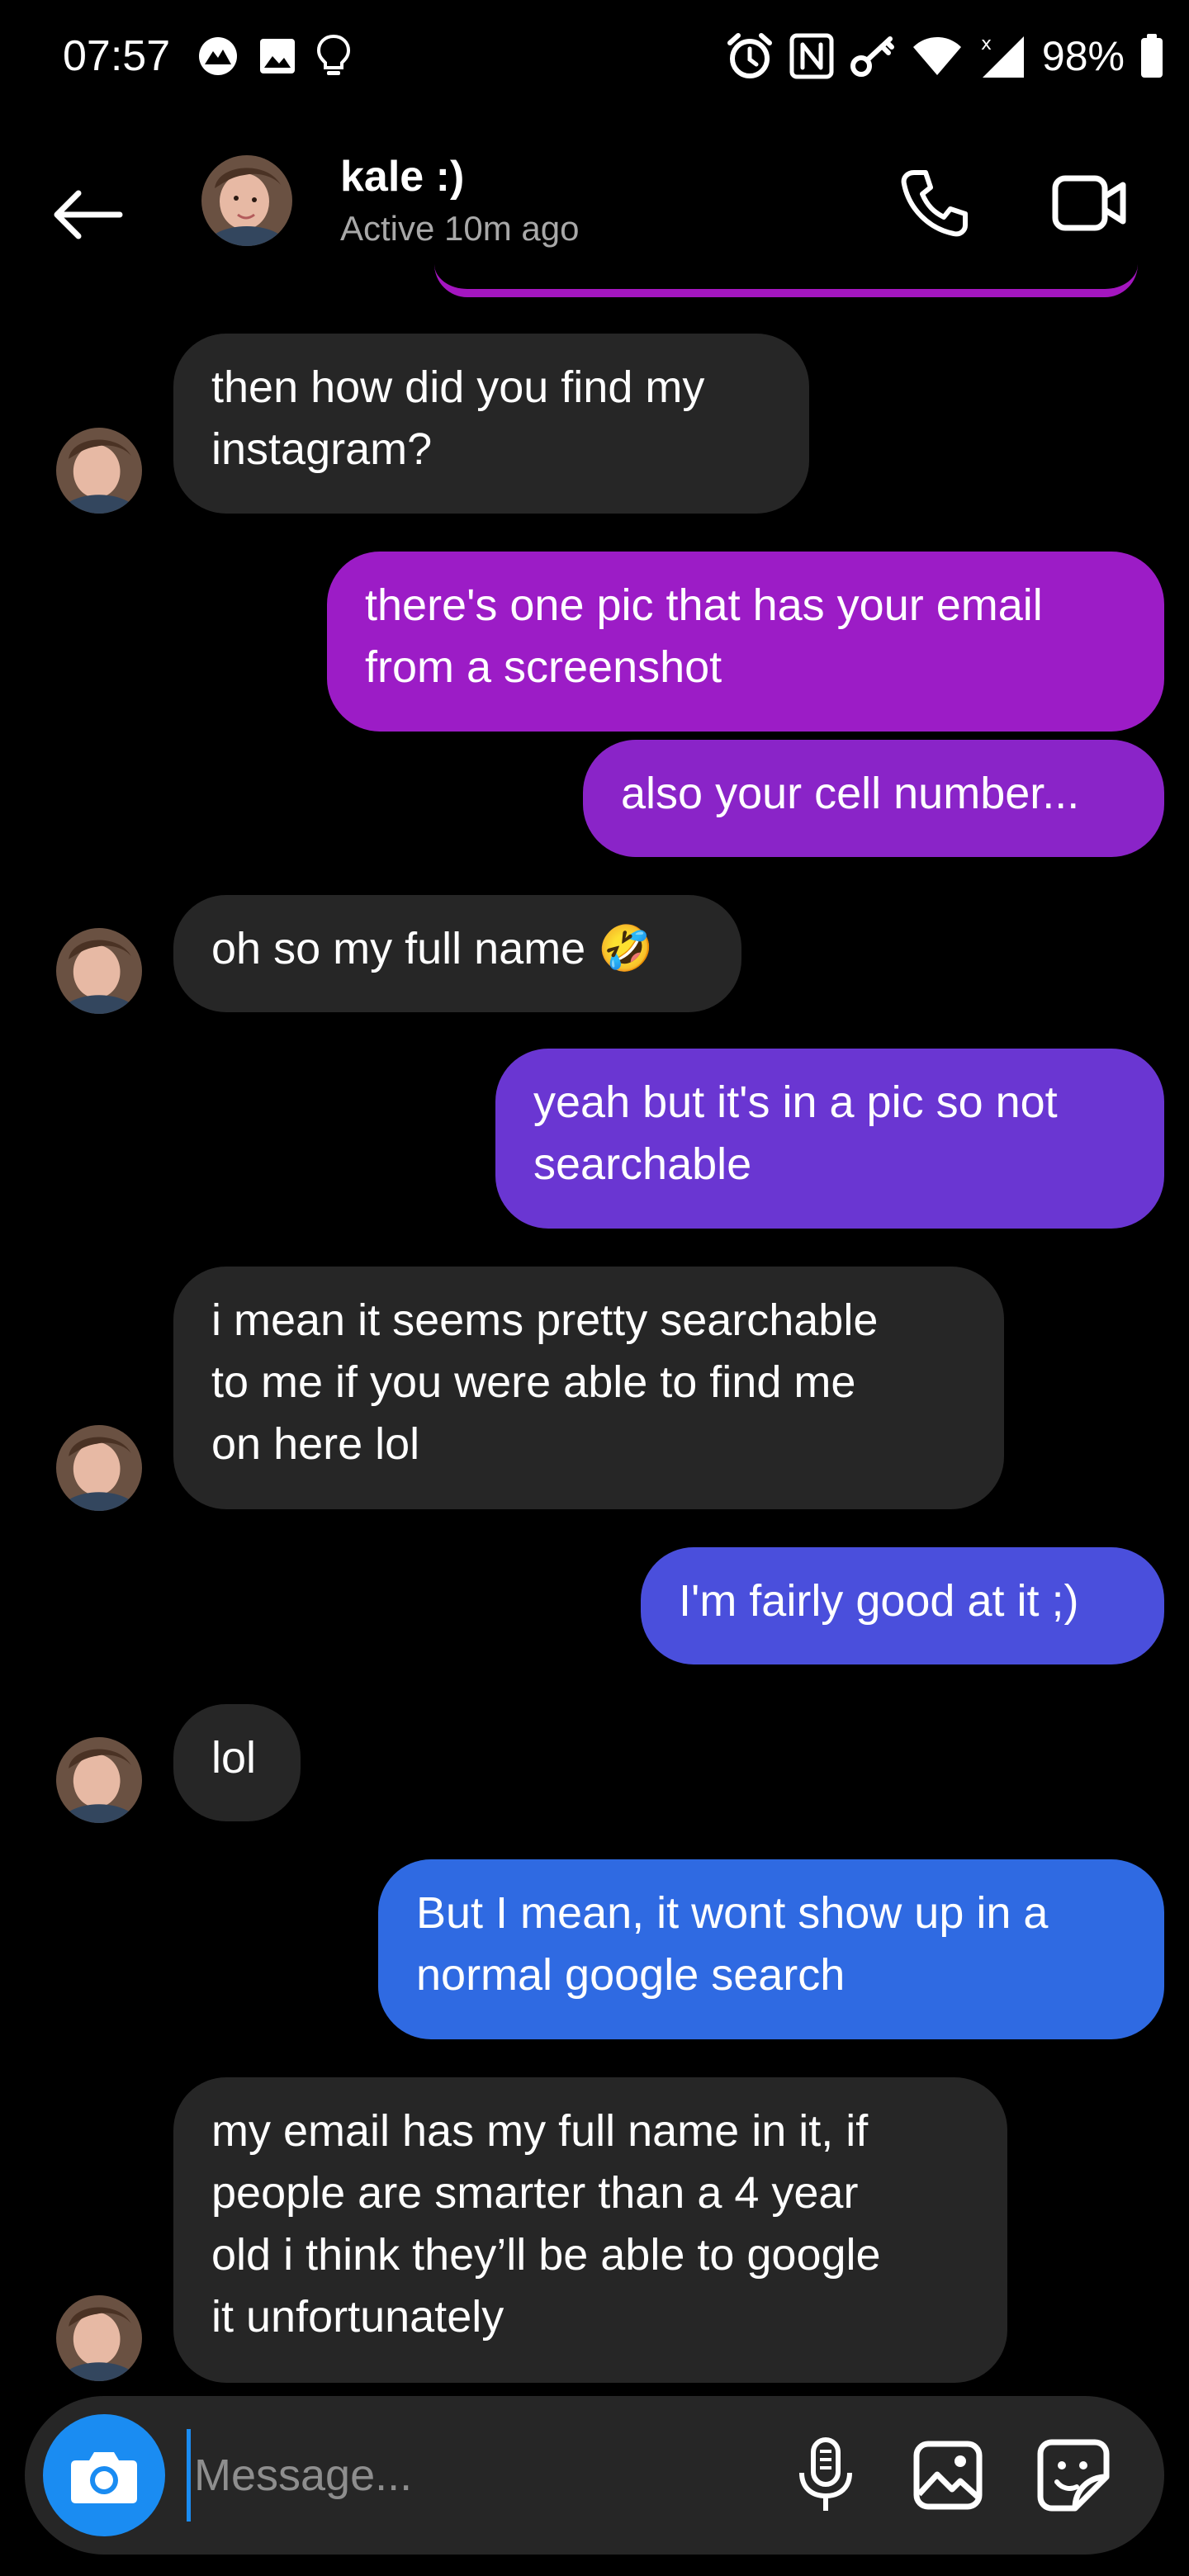 Image resolution: width=1189 pixels, height=2576 pixels. What do you see at coordinates (902, 1605) in the screenshot?
I see `message-bubble-outgoing: I'm fairly good at it ;)` at bounding box center [902, 1605].